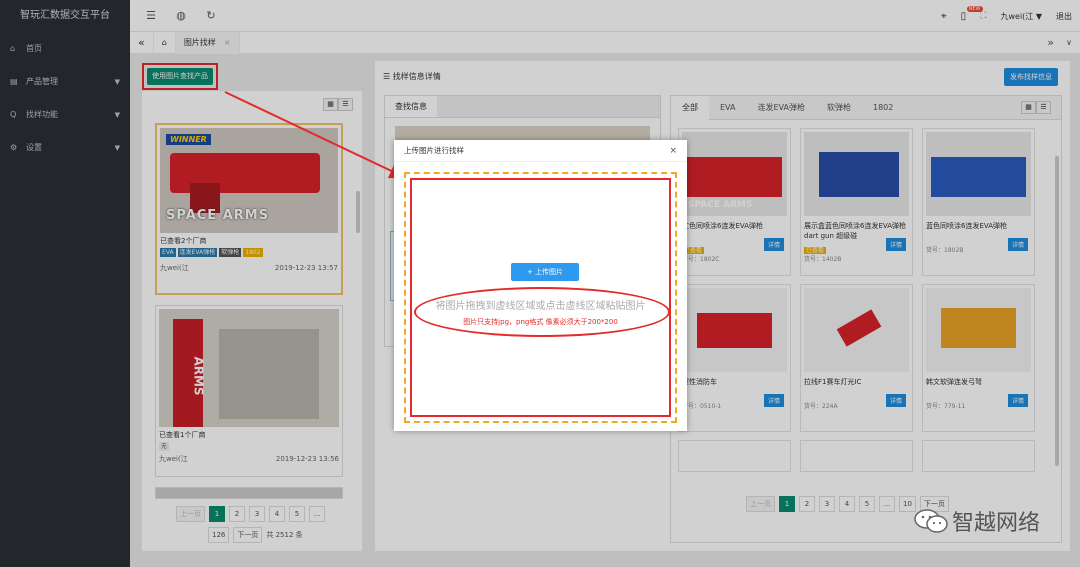 Image resolution: width=1080 pixels, height=567 pixels. Describe the element at coordinates (542, 312) in the screenshot. I see `highlight-ellipse` at that location.